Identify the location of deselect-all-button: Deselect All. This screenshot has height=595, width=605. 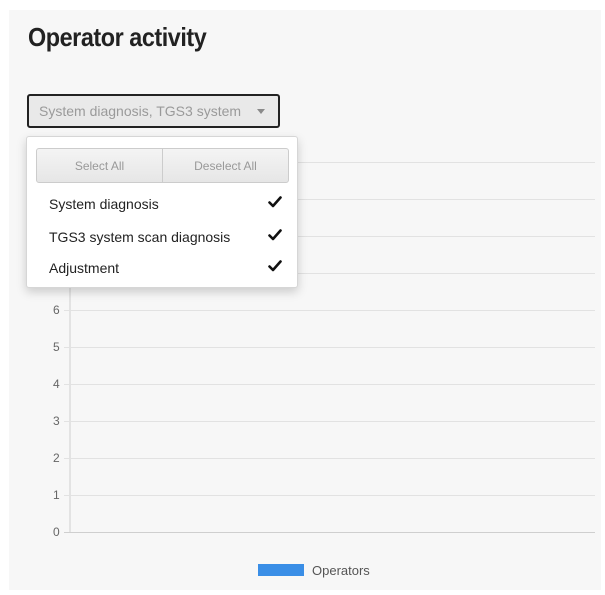
(225, 165).